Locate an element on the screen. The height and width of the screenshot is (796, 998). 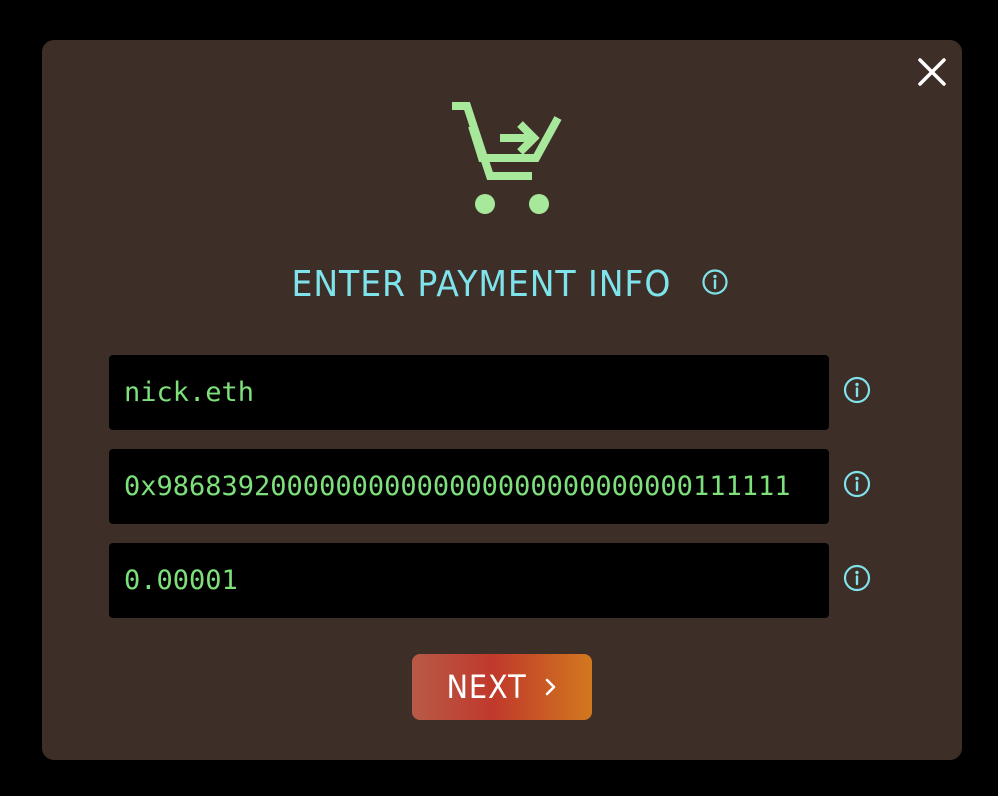
address-info-button is located at coordinates (857, 484).